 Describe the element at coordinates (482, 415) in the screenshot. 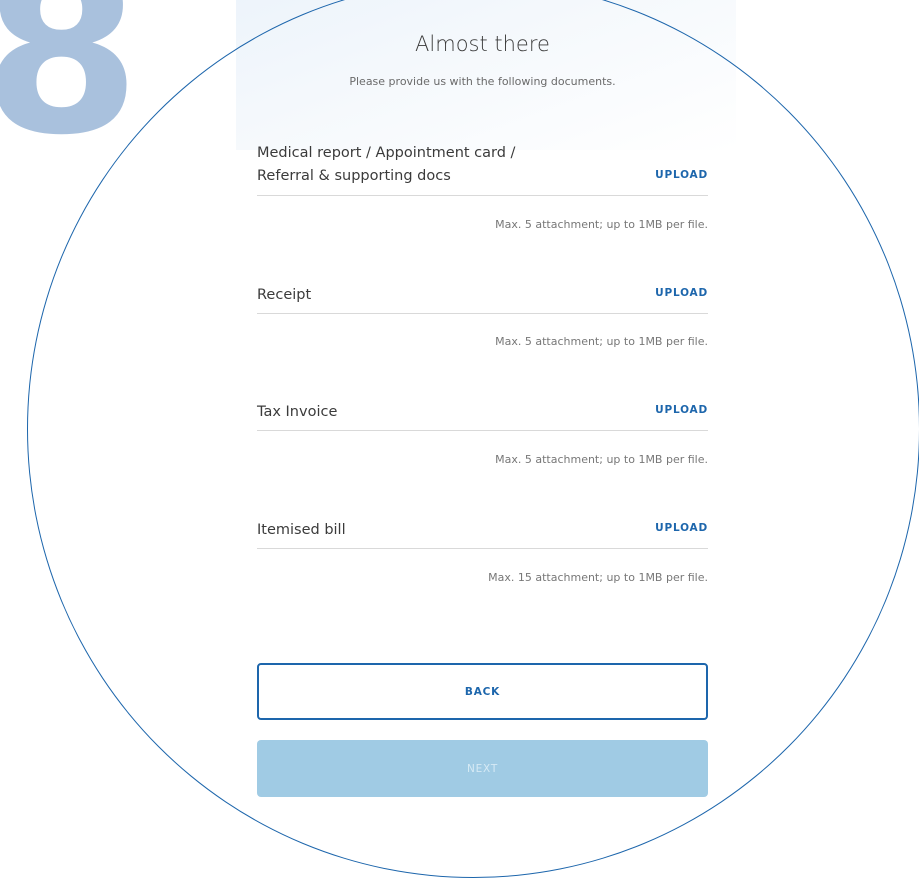

I see `document-row-tax-invoice: Tax Invoice UPLOAD` at that location.